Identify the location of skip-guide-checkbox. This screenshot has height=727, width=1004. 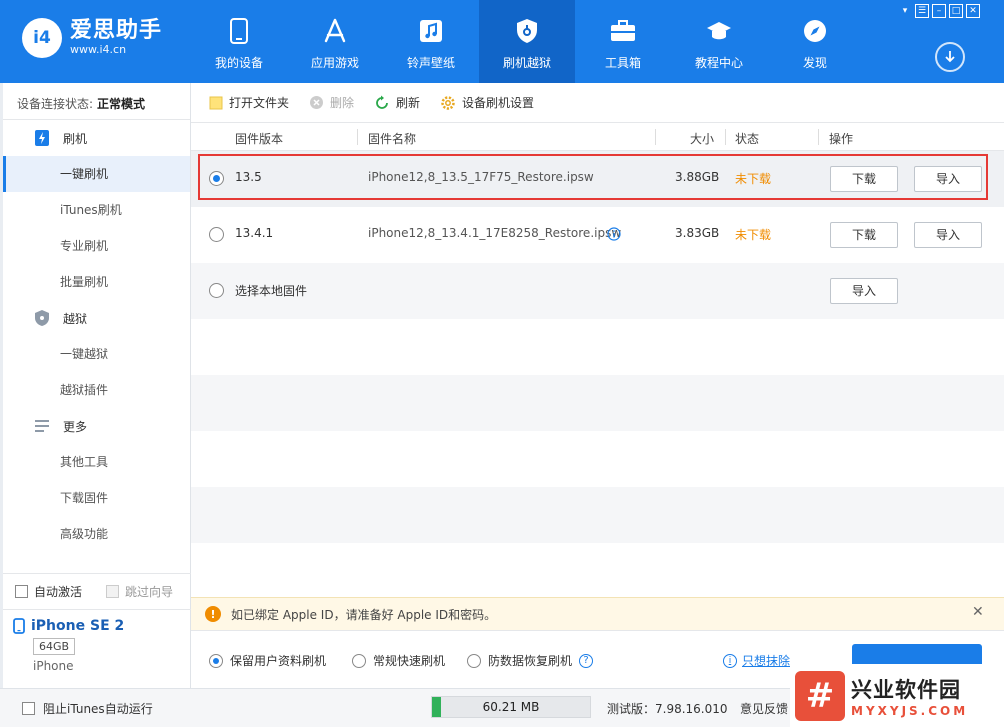
(113, 591).